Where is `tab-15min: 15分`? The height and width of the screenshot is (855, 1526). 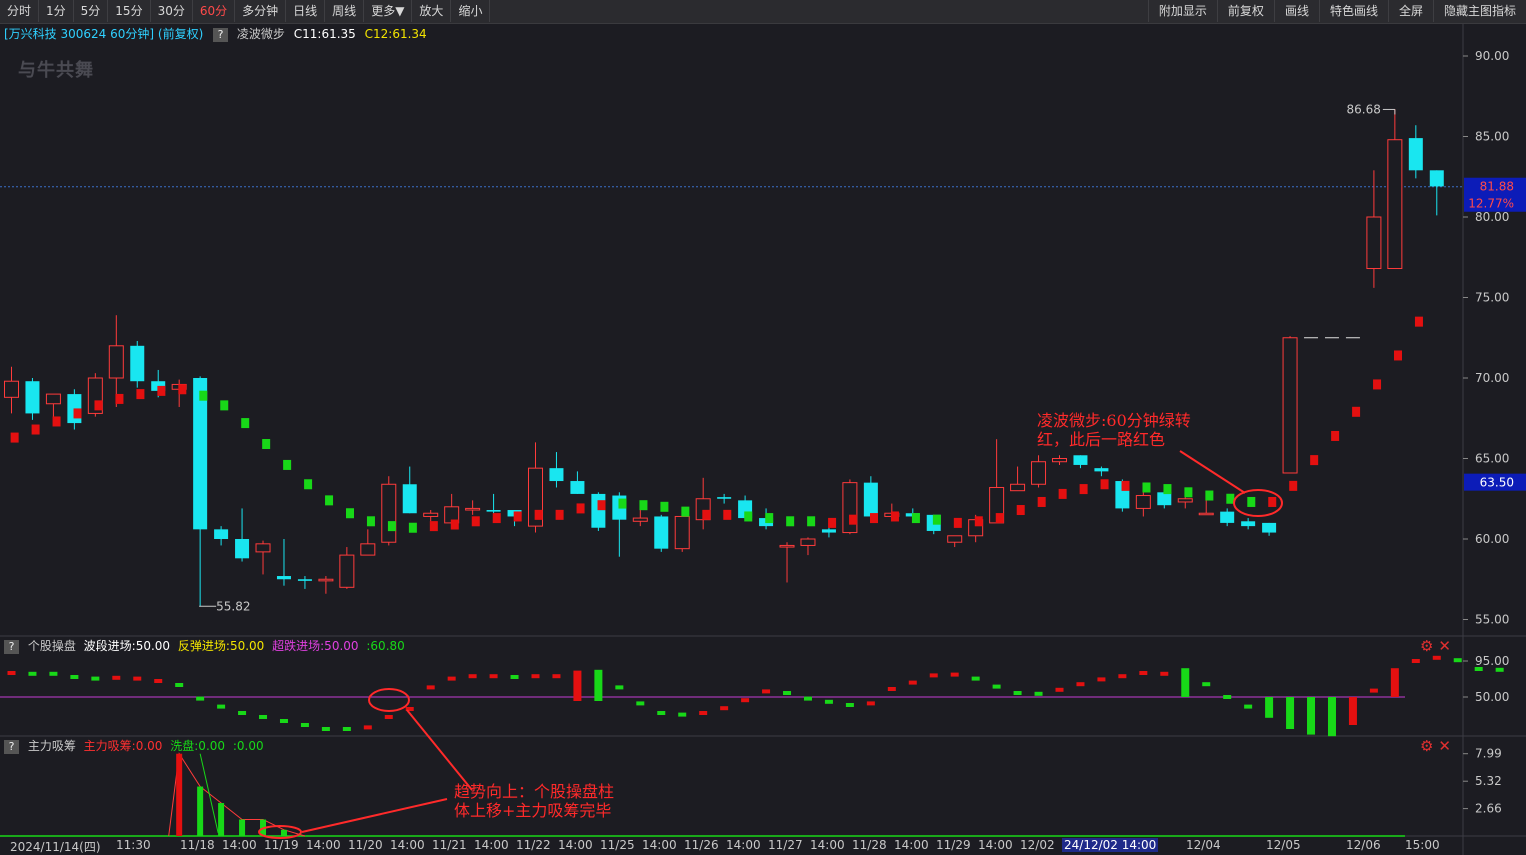 tab-15min: 15分 is located at coordinates (129, 11).